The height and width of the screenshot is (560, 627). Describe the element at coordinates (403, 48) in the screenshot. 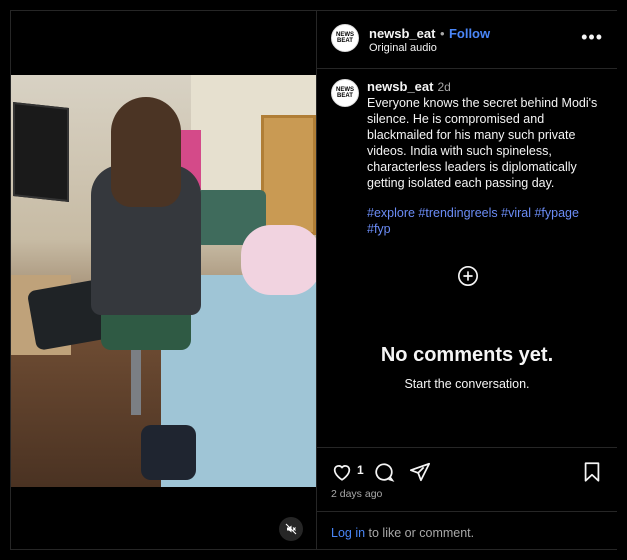

I see `audio-label: Original audio` at that location.